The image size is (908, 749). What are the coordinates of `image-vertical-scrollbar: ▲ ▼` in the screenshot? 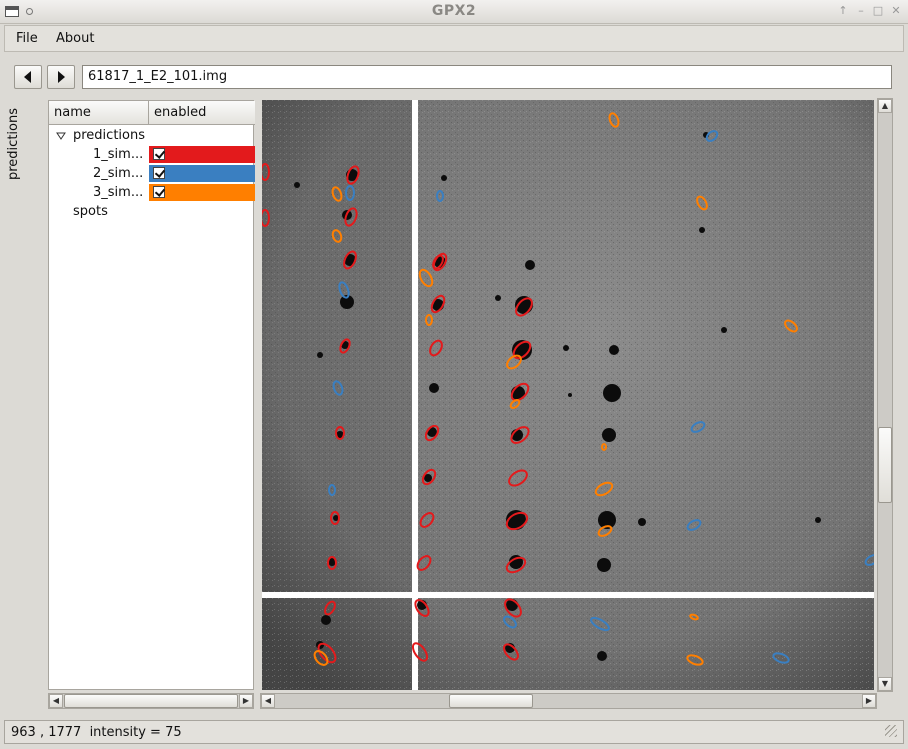 It's located at (885, 395).